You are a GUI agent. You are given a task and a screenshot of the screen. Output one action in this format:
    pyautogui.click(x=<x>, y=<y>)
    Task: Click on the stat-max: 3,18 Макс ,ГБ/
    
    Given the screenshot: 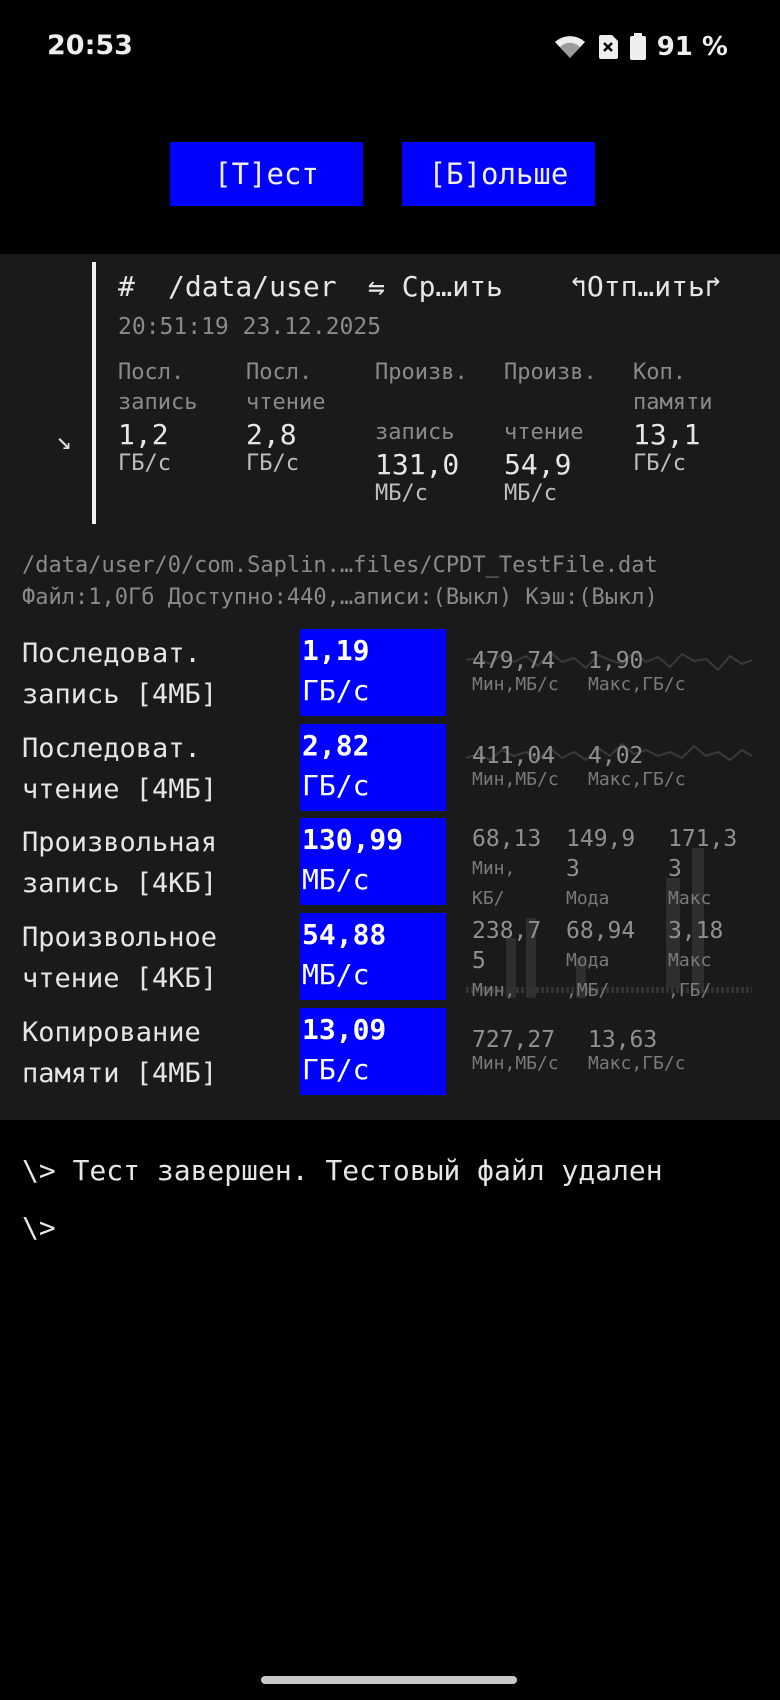 What is the action you would take?
    pyautogui.click(x=695, y=961)
    